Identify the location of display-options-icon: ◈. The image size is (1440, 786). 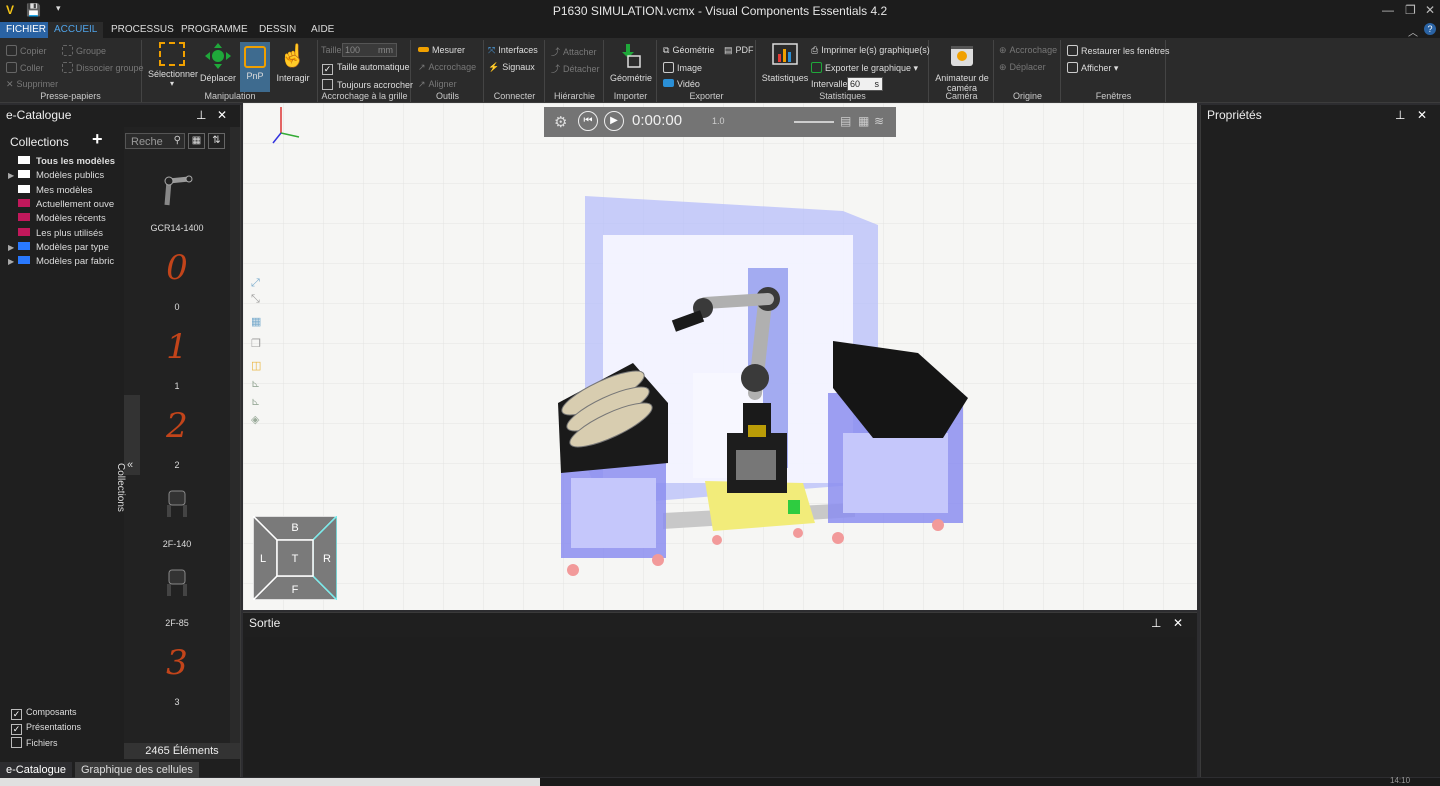
(259, 422).